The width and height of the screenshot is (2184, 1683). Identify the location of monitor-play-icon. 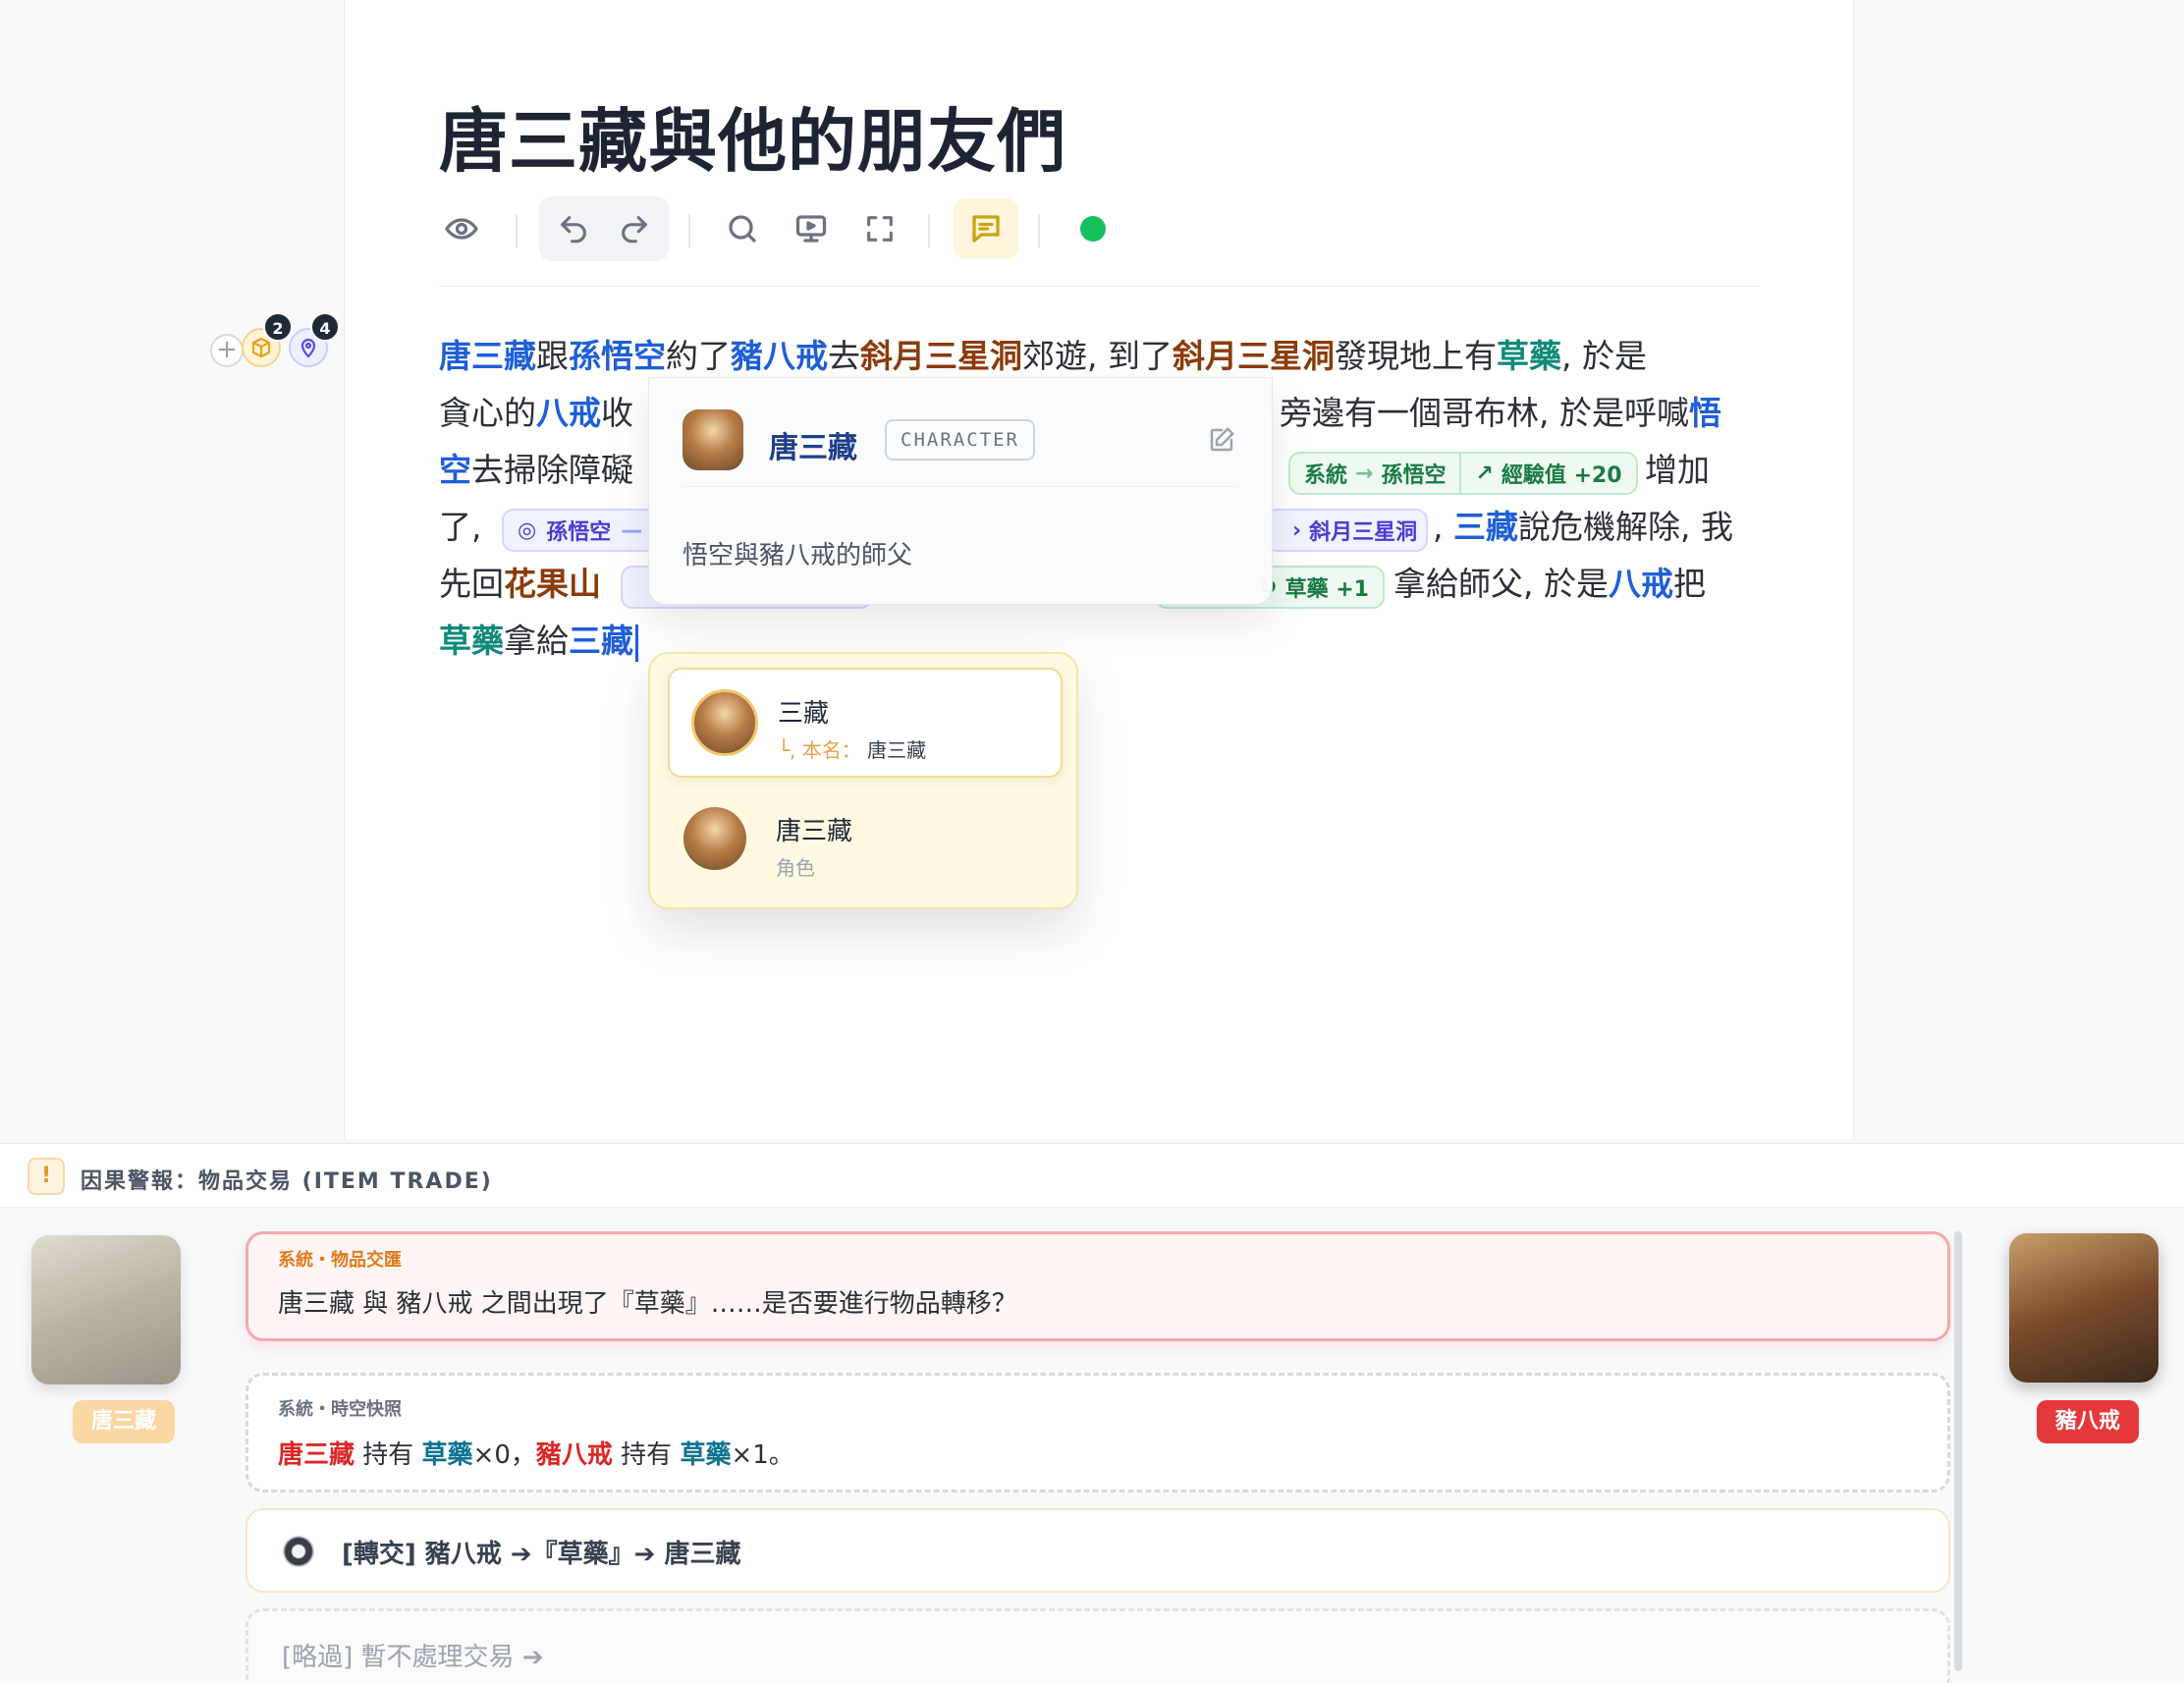
(811, 228).